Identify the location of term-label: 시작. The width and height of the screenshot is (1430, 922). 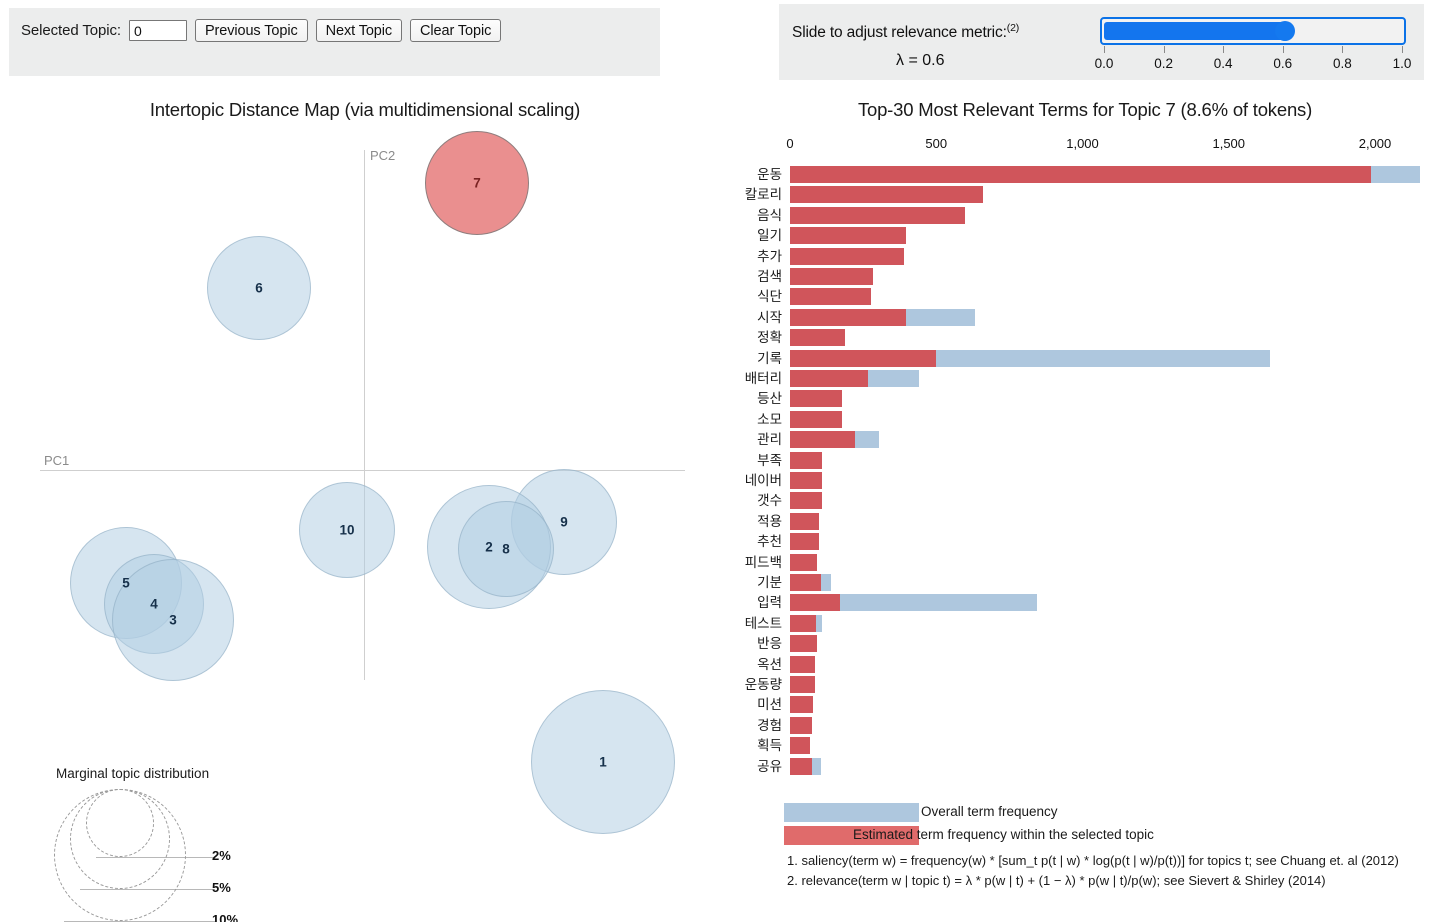
(769, 317).